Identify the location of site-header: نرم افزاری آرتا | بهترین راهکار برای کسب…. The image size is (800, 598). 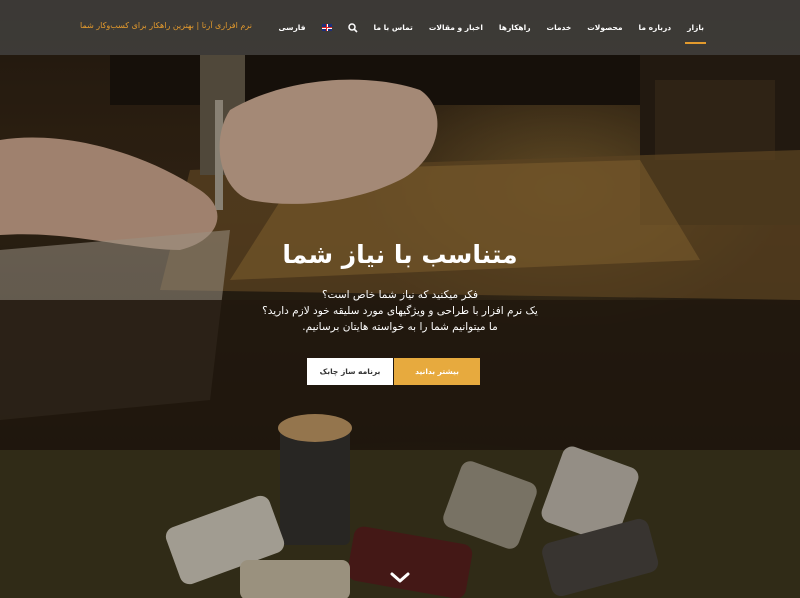
(400, 27).